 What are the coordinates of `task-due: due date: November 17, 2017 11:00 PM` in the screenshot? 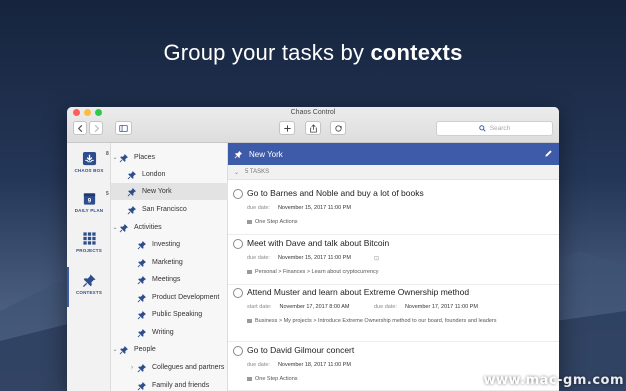 It's located at (426, 307).